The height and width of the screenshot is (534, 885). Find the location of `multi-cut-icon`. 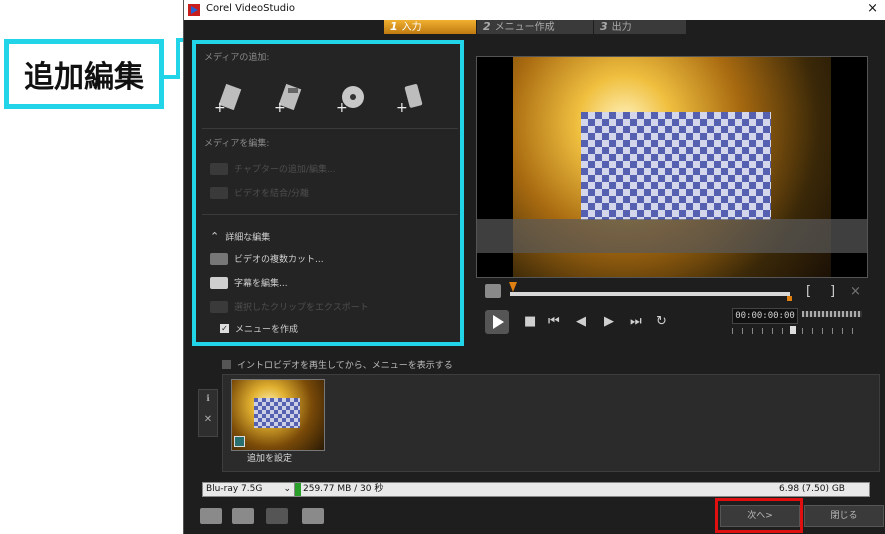

multi-cut-icon is located at coordinates (219, 258).